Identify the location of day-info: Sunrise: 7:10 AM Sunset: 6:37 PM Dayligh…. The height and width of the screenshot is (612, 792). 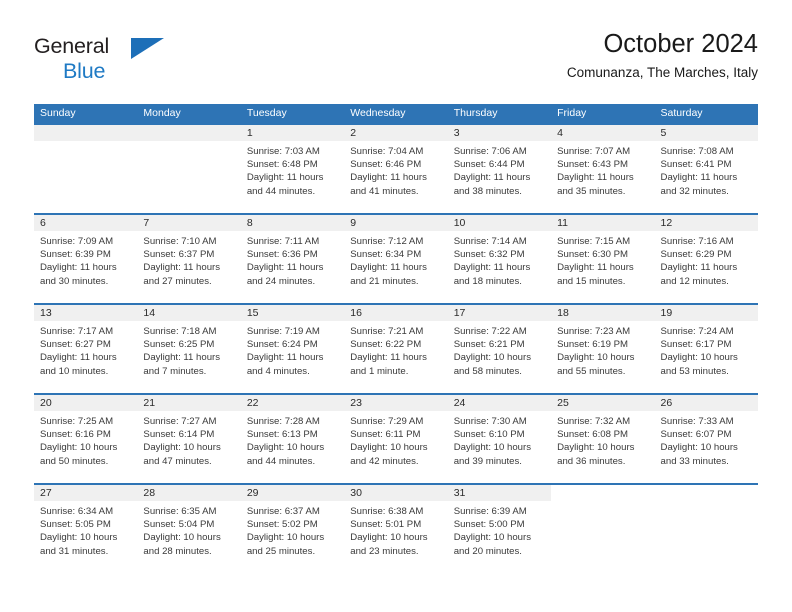
(188, 259).